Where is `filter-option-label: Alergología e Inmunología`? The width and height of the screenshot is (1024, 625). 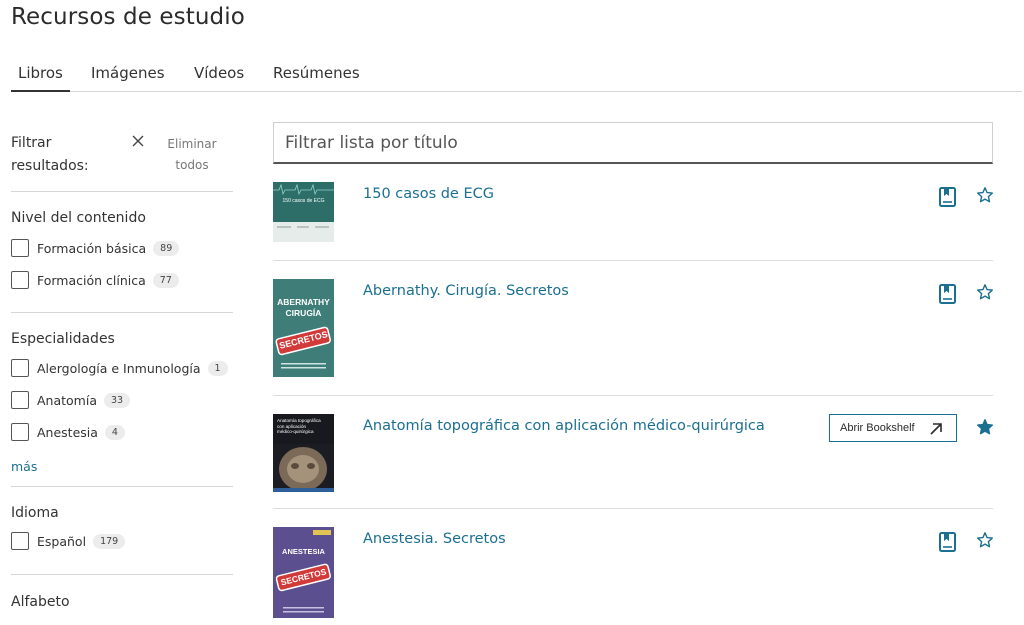 filter-option-label: Alergología e Inmunología is located at coordinates (119, 368).